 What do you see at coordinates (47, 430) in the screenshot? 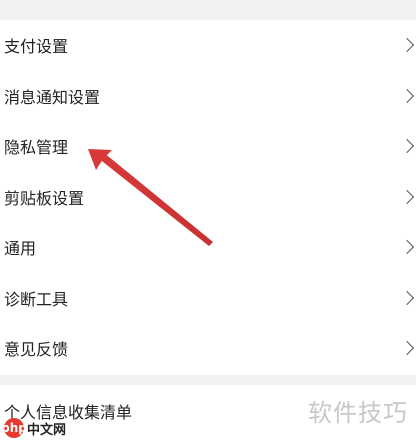
I see `logo-suffix: 中文网` at bounding box center [47, 430].